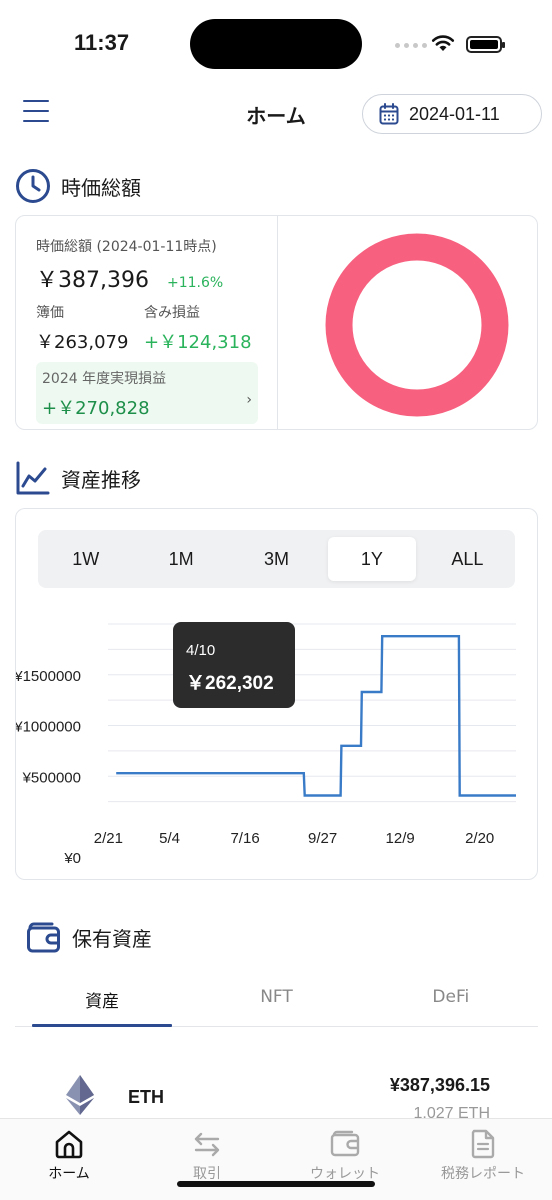 Image resolution: width=552 pixels, height=1200 pixels. Describe the element at coordinates (146, 1097) in the screenshot. I see `asset-symbol: ETH` at that location.